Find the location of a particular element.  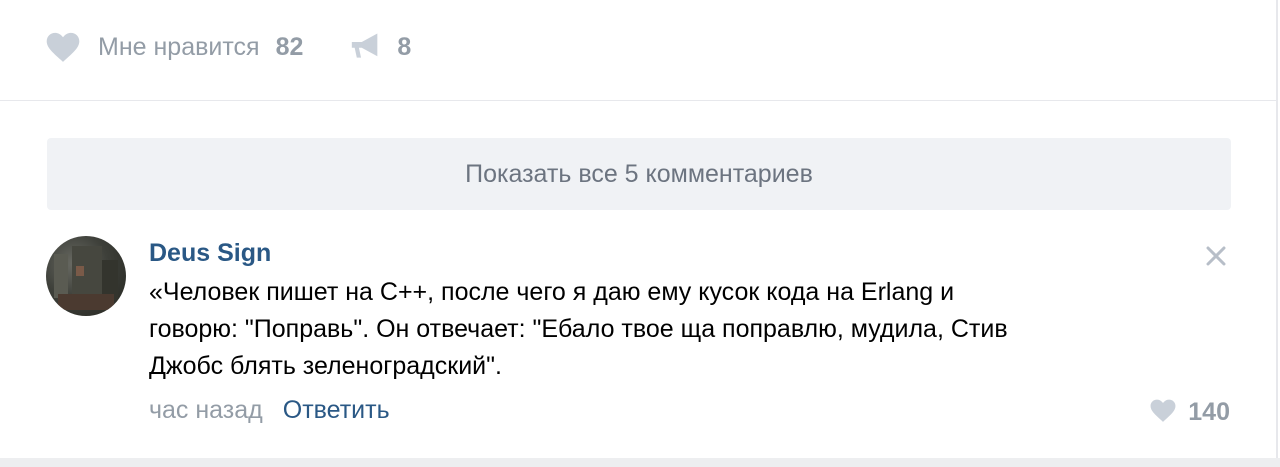

megaphone-icon is located at coordinates (366, 47).